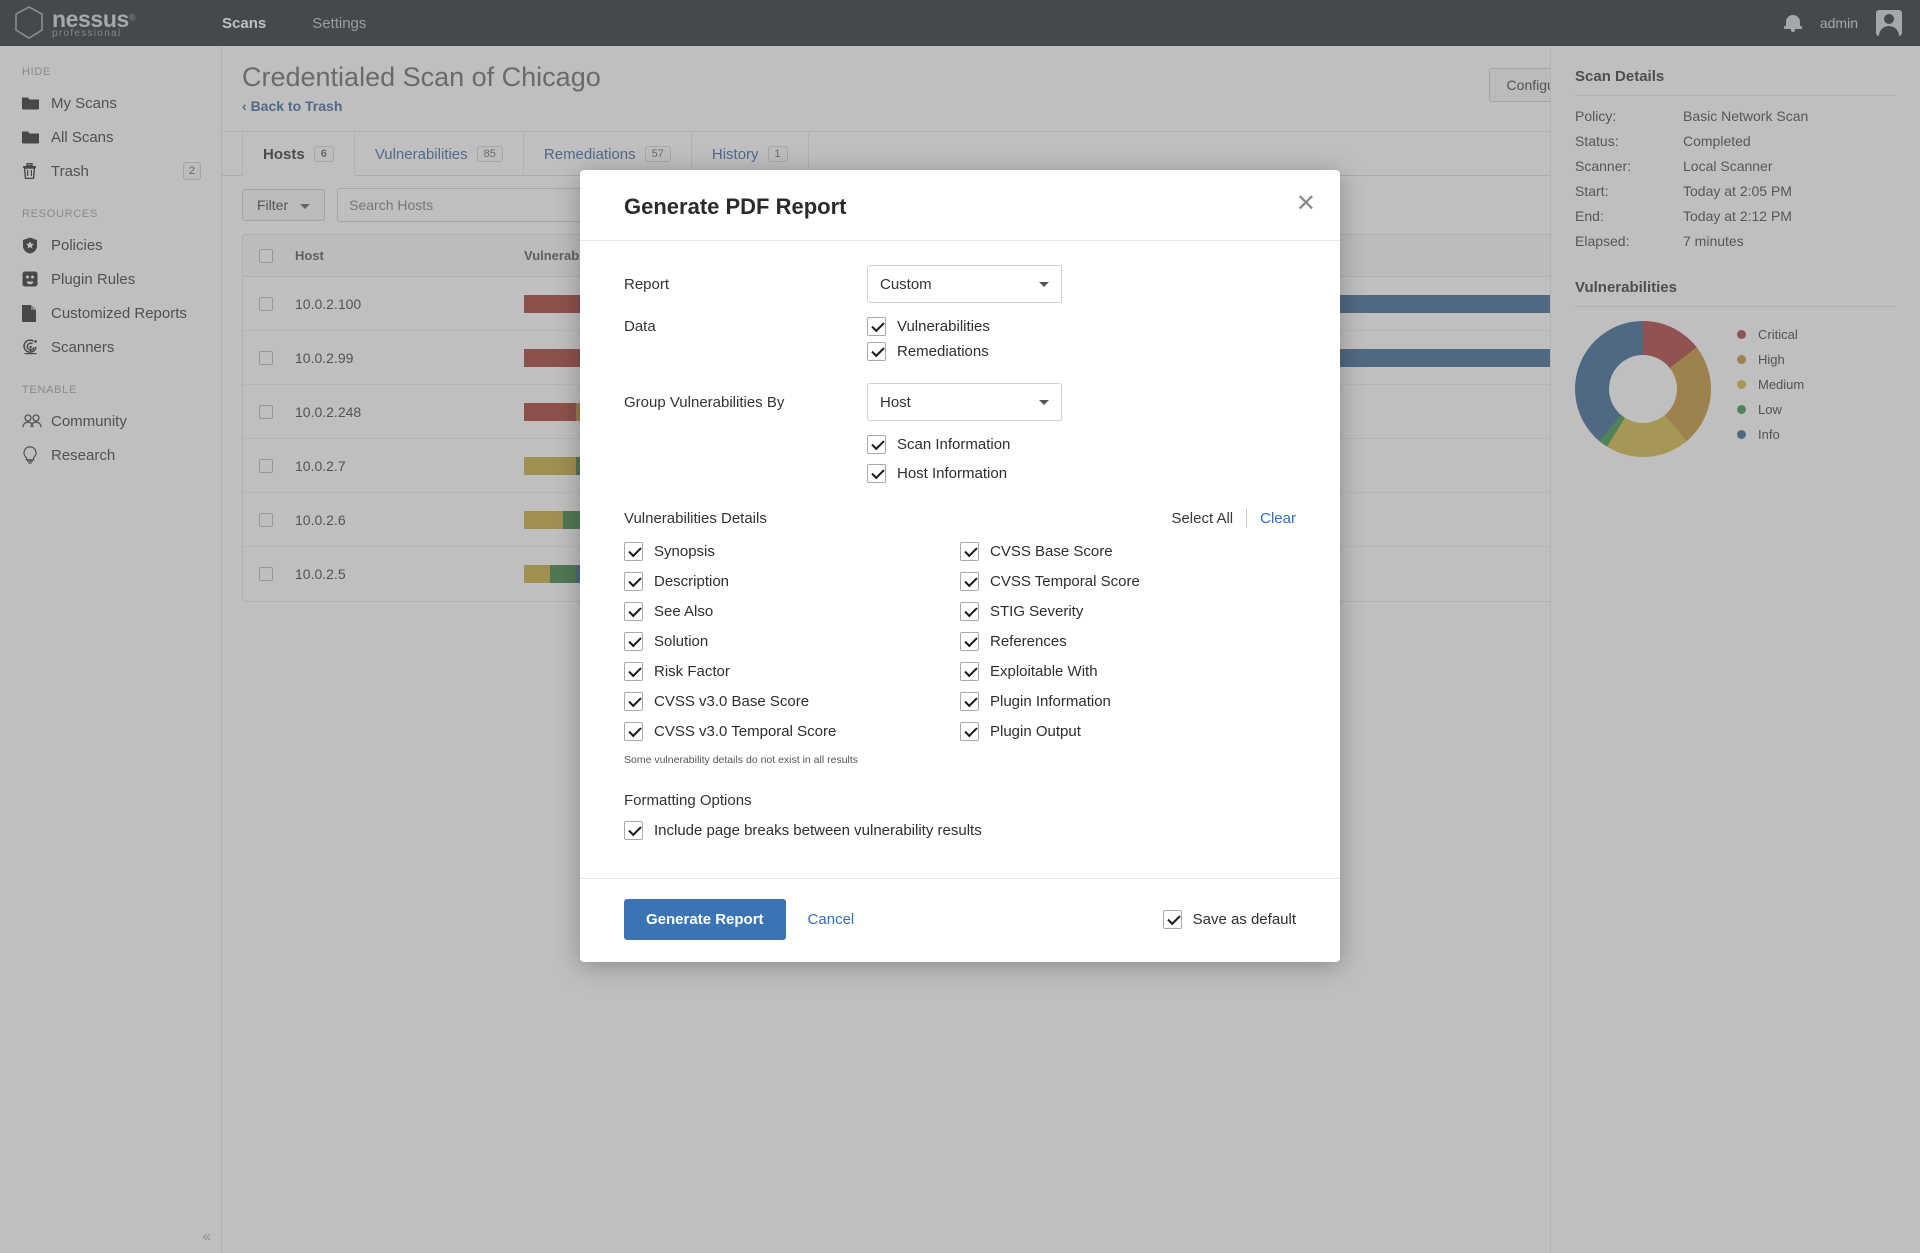 The image size is (1920, 1253). I want to click on checkbox-save-as-default: Save as default, so click(1229, 919).